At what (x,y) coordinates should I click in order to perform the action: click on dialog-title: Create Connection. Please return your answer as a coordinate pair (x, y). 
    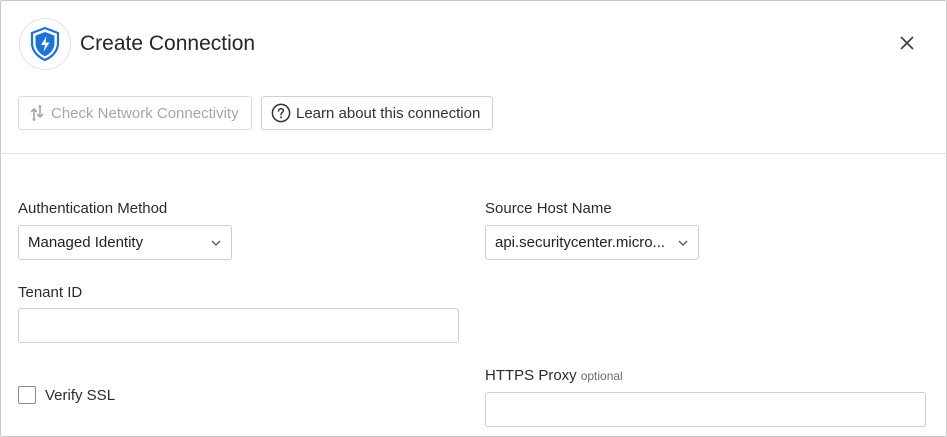
    Looking at the image, I should click on (168, 43).